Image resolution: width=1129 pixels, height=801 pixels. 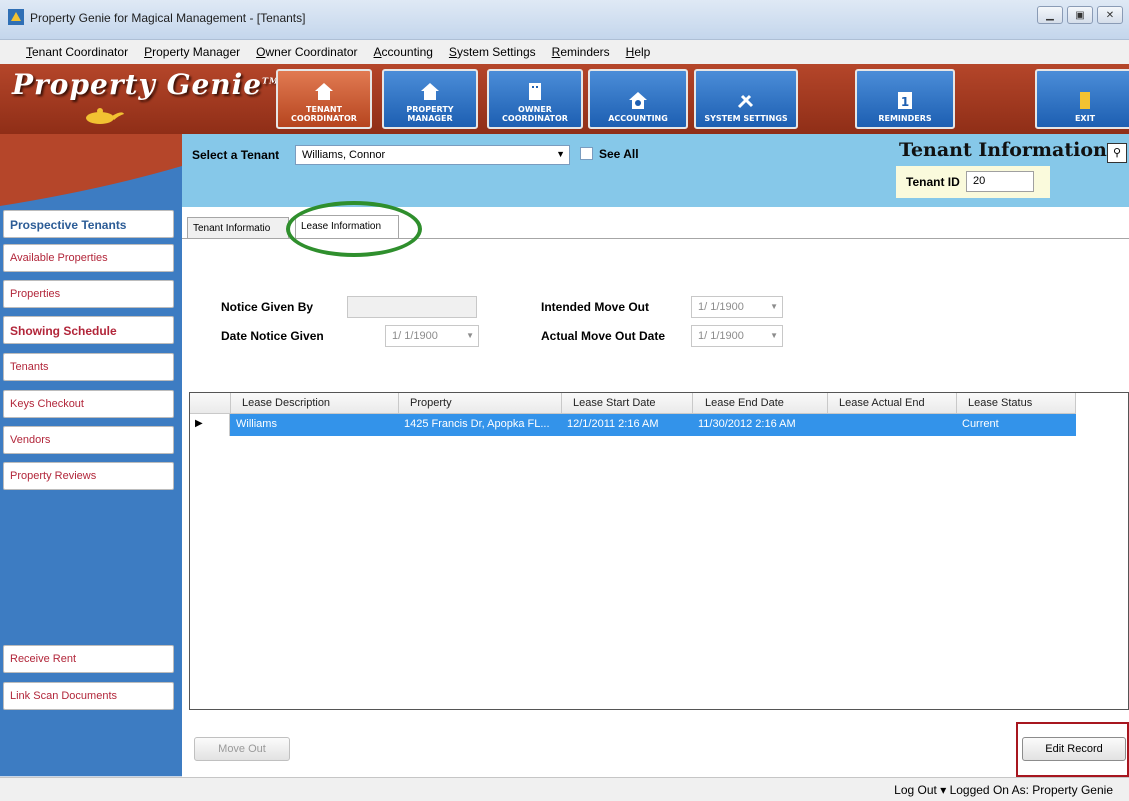 What do you see at coordinates (944, 790) in the screenshot?
I see `dropdown-arrow-icon: ▾` at bounding box center [944, 790].